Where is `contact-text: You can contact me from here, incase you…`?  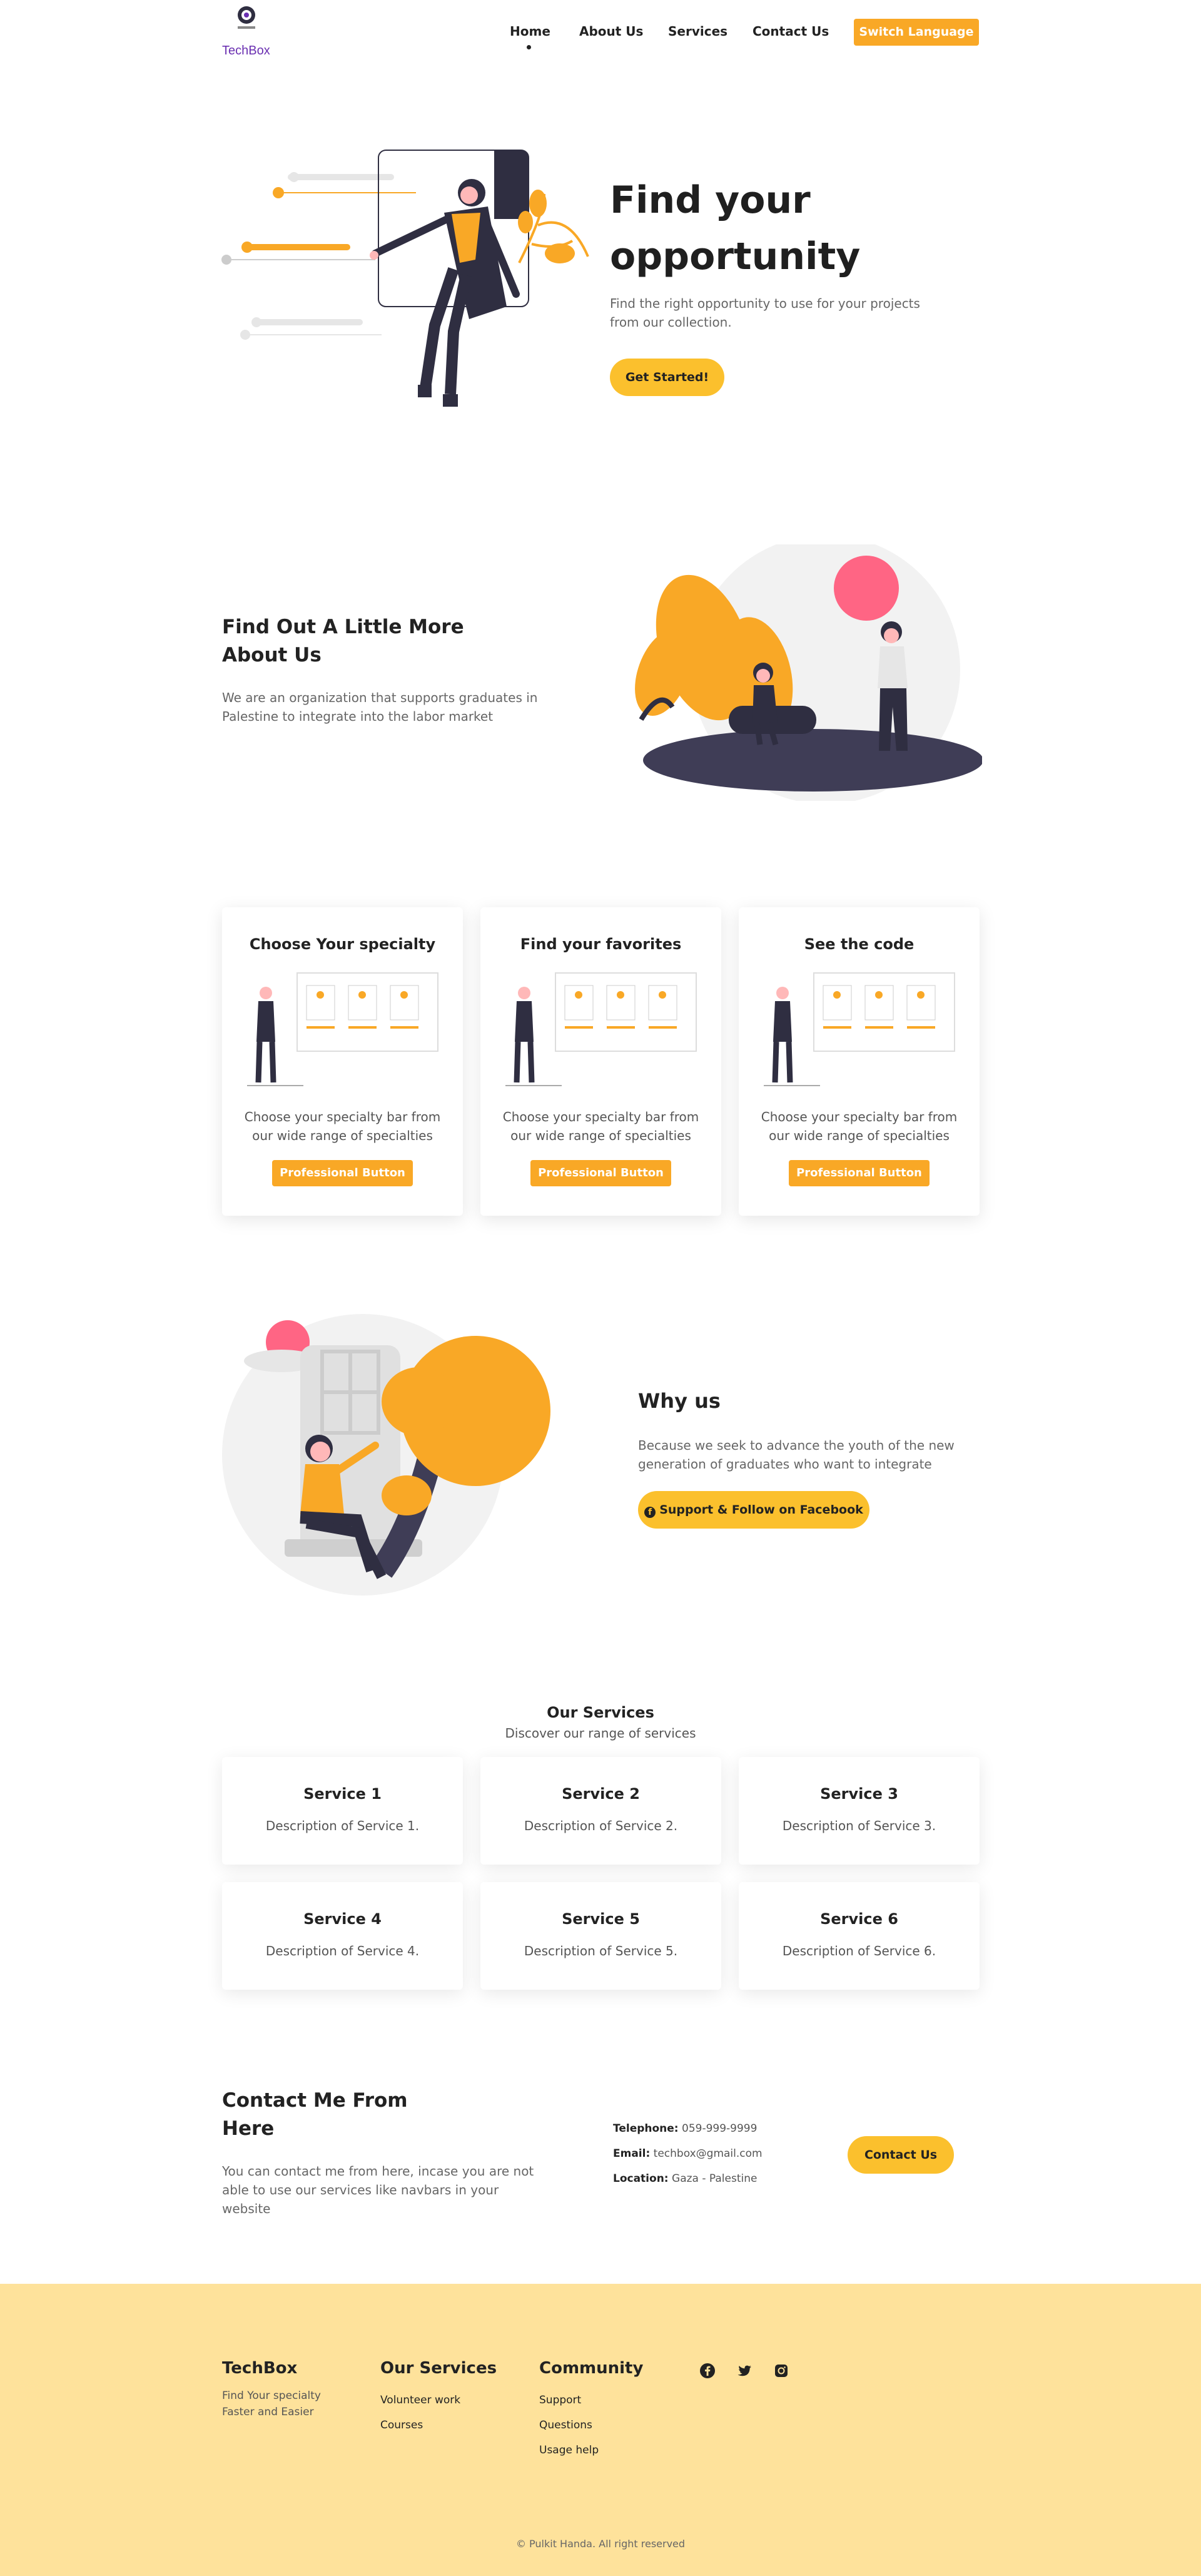
contact-text: You can contact me from here, incase you… is located at coordinates (378, 2190).